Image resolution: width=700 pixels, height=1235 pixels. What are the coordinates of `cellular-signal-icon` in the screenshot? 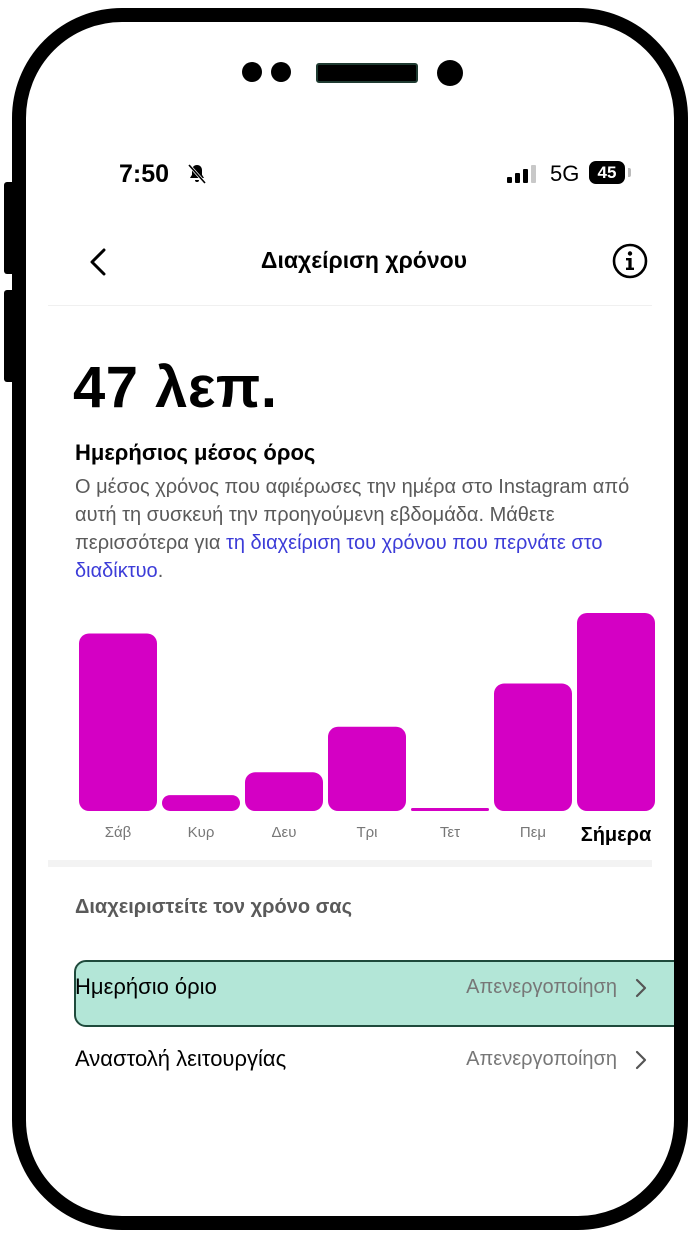 It's located at (521, 174).